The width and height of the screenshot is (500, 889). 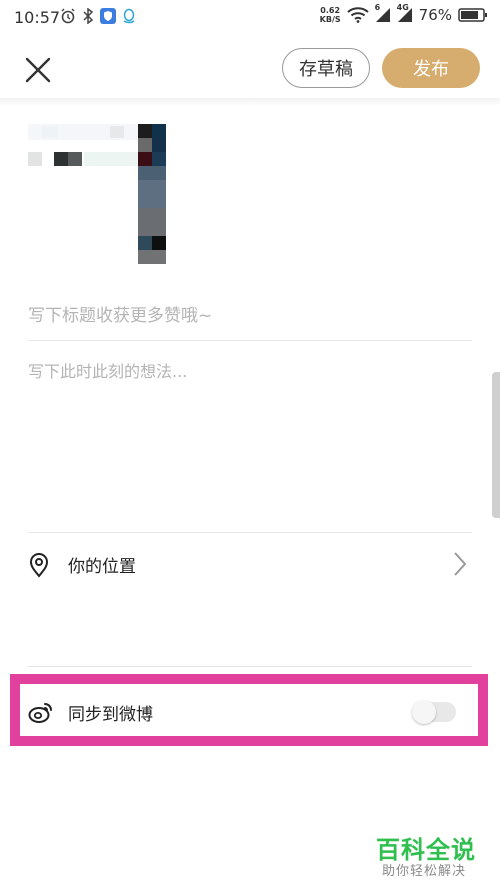 I want to click on signal-1-label: 6, so click(x=377, y=7).